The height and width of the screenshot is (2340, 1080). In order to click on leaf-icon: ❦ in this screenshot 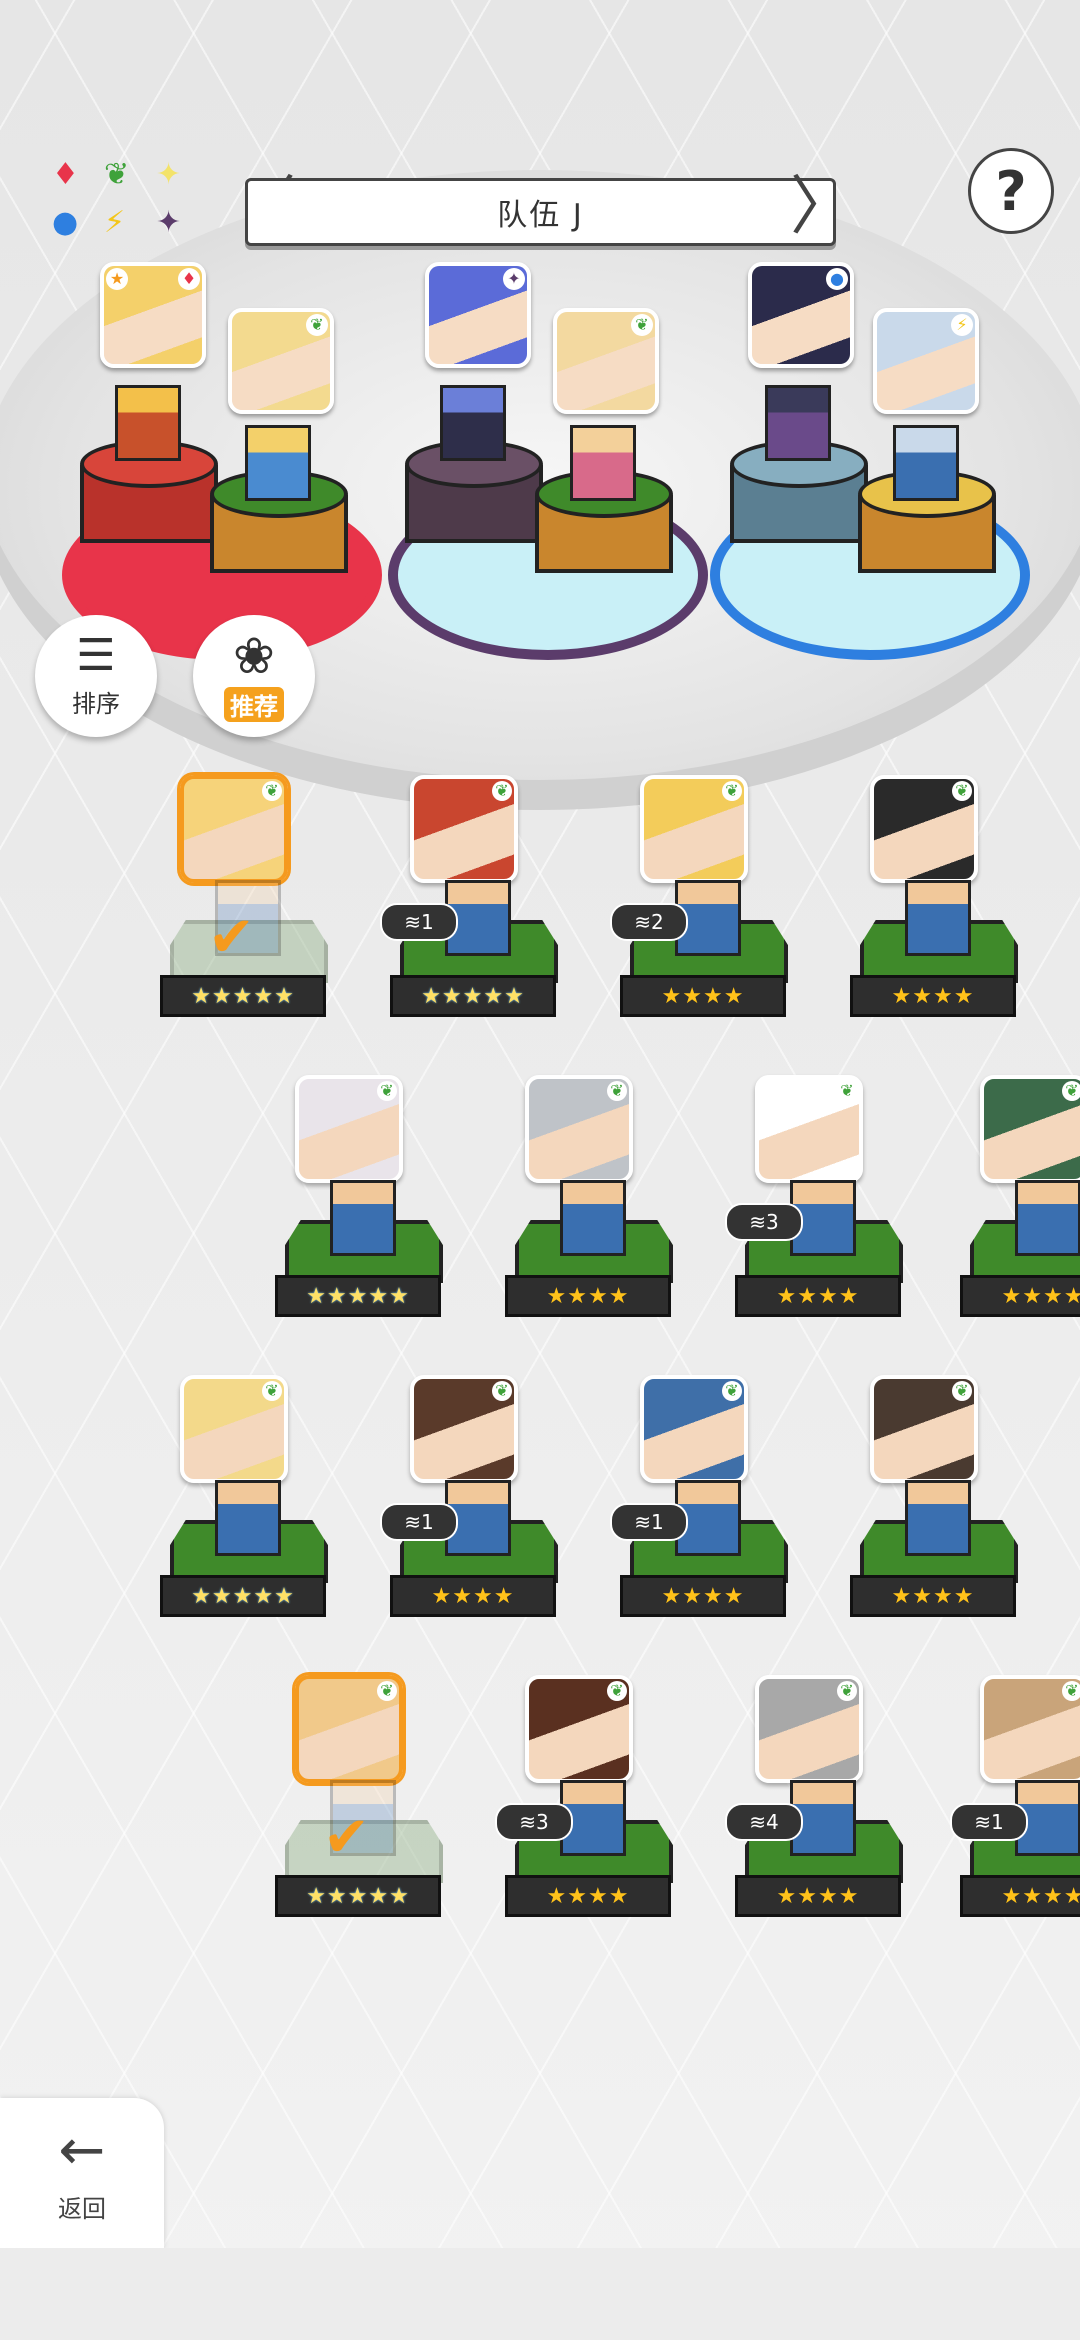, I will do `click(117, 174)`.